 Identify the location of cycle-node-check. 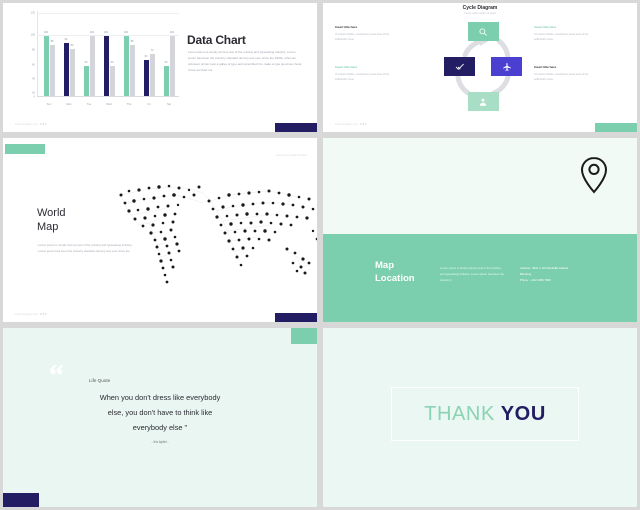
(459, 66).